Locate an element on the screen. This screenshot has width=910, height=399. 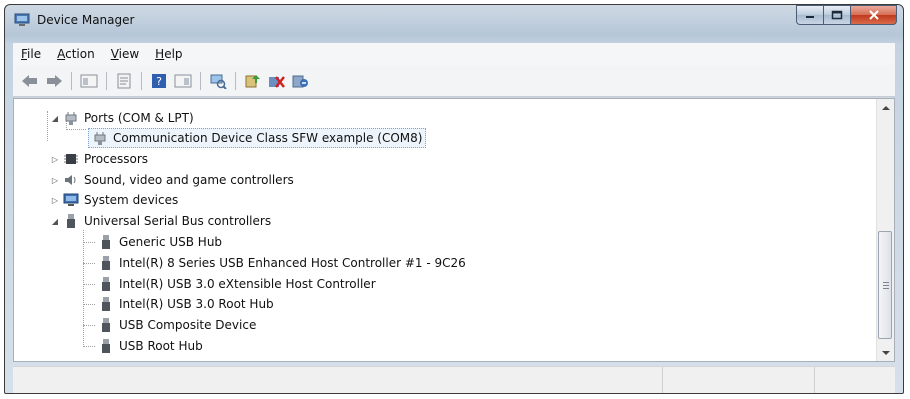
forward-icon is located at coordinates (54, 80).